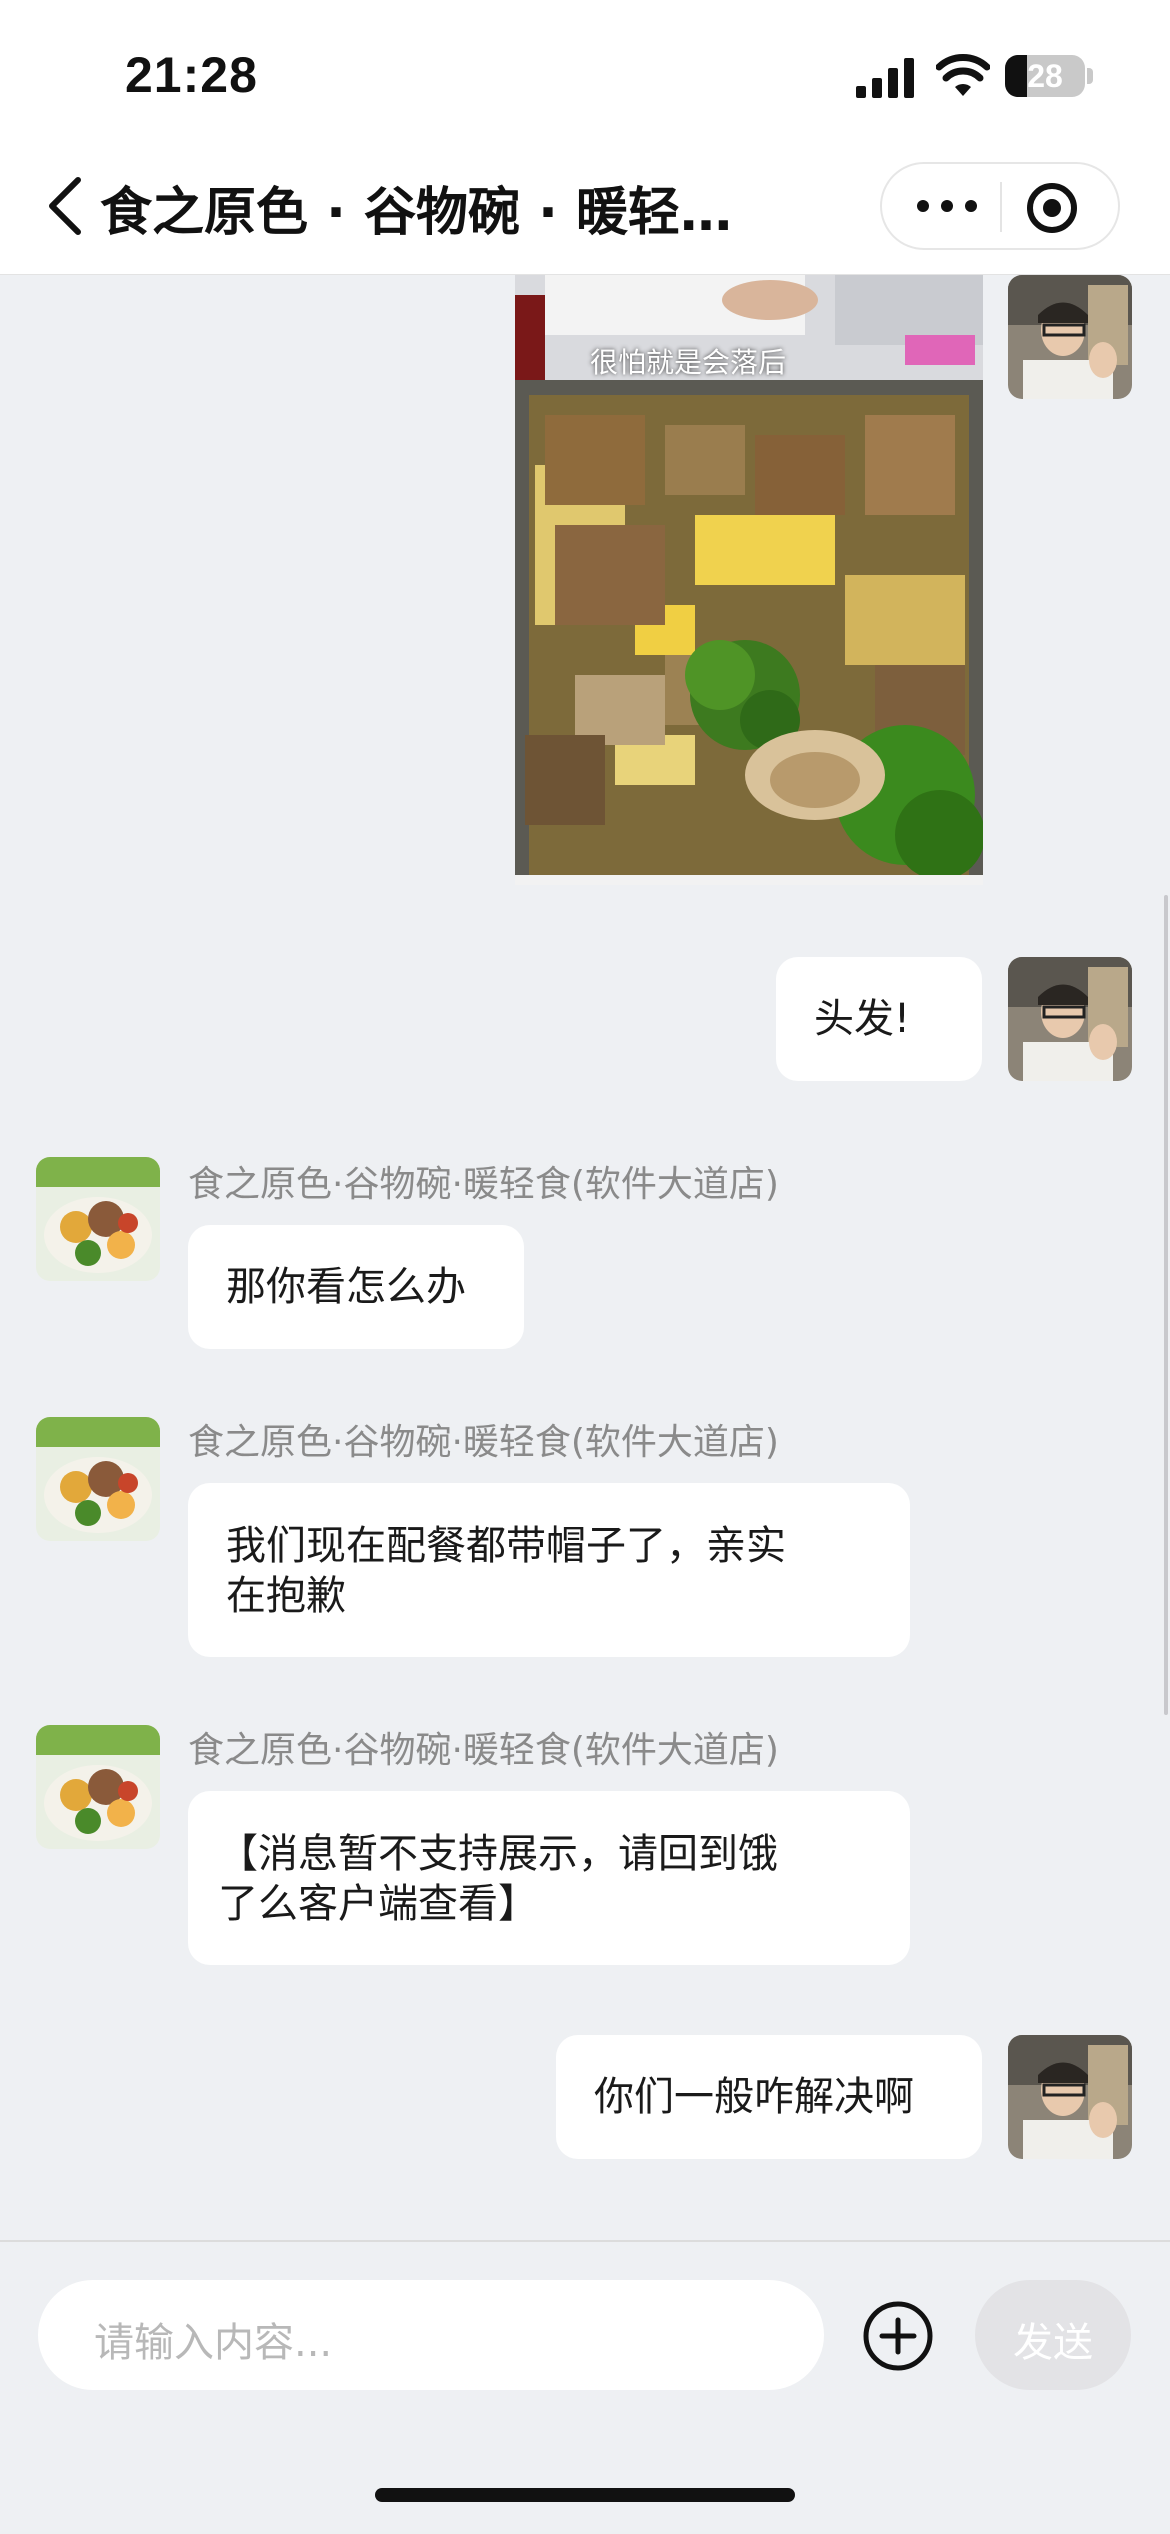  I want to click on message-bubble: 【消息暂不支持展示，请回到饿 了么客户端查看】, so click(549, 1878).